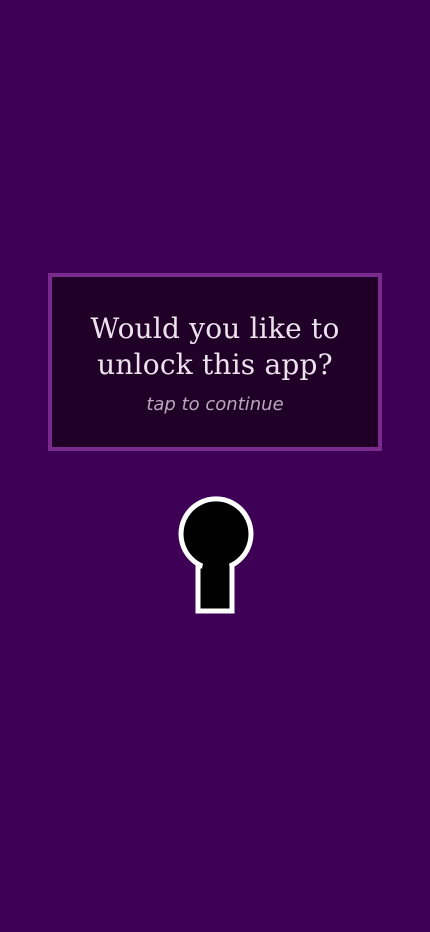  Describe the element at coordinates (215, 404) in the screenshot. I see `tap-to-continue-hint: tap to continue` at that location.